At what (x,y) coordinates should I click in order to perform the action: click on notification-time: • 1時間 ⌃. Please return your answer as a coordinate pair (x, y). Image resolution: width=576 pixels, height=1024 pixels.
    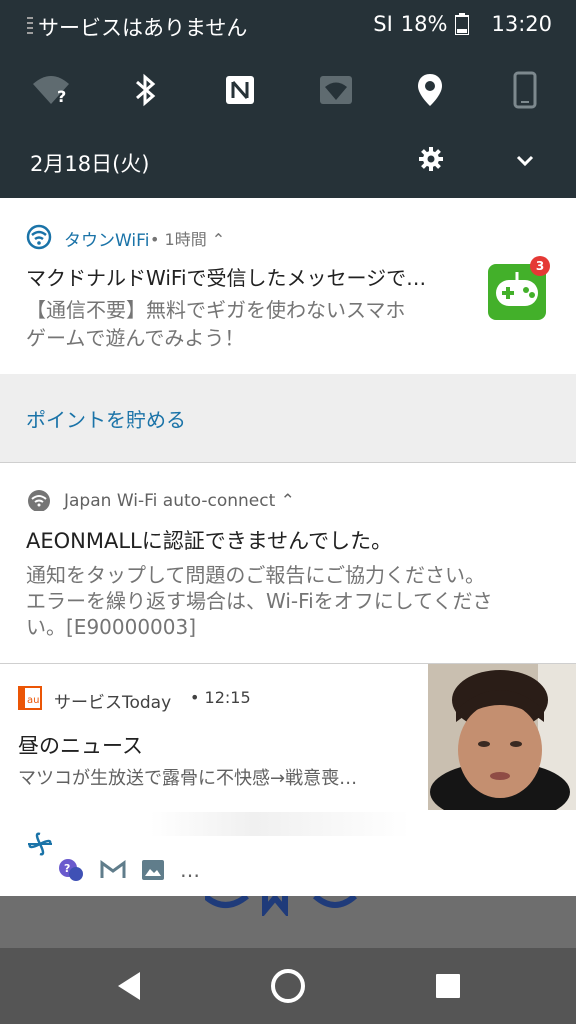
    Looking at the image, I should click on (188, 239).